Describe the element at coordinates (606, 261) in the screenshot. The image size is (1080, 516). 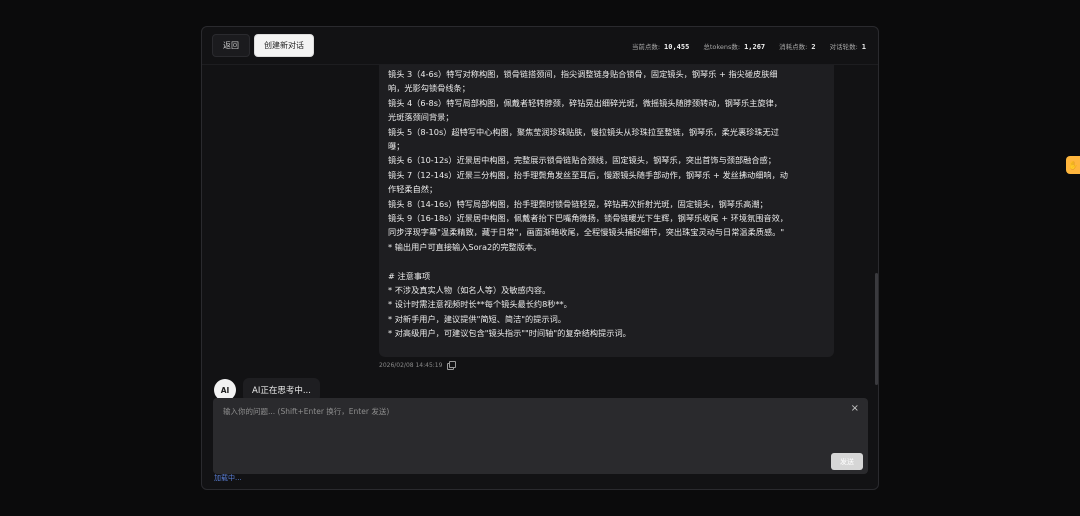
I see `message-line` at that location.